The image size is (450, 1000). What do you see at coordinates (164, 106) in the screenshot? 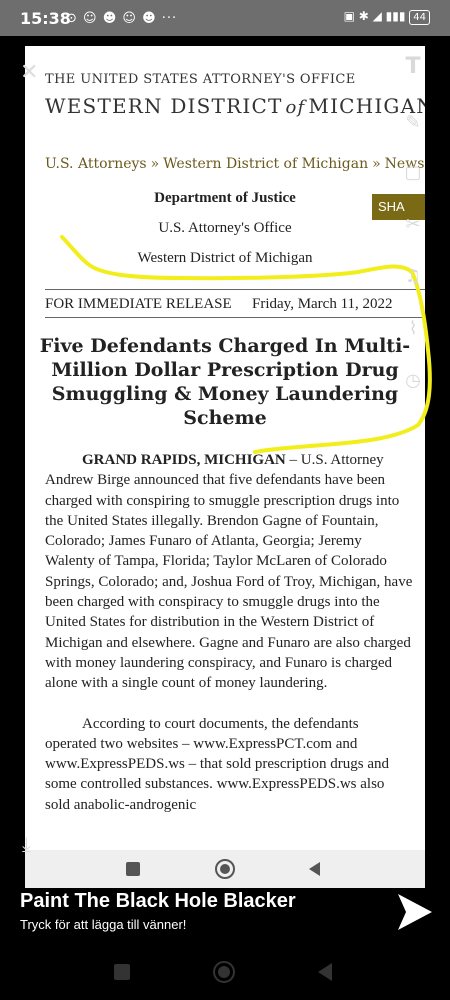
I see `district-left: WESTERN DISTRICT` at bounding box center [164, 106].